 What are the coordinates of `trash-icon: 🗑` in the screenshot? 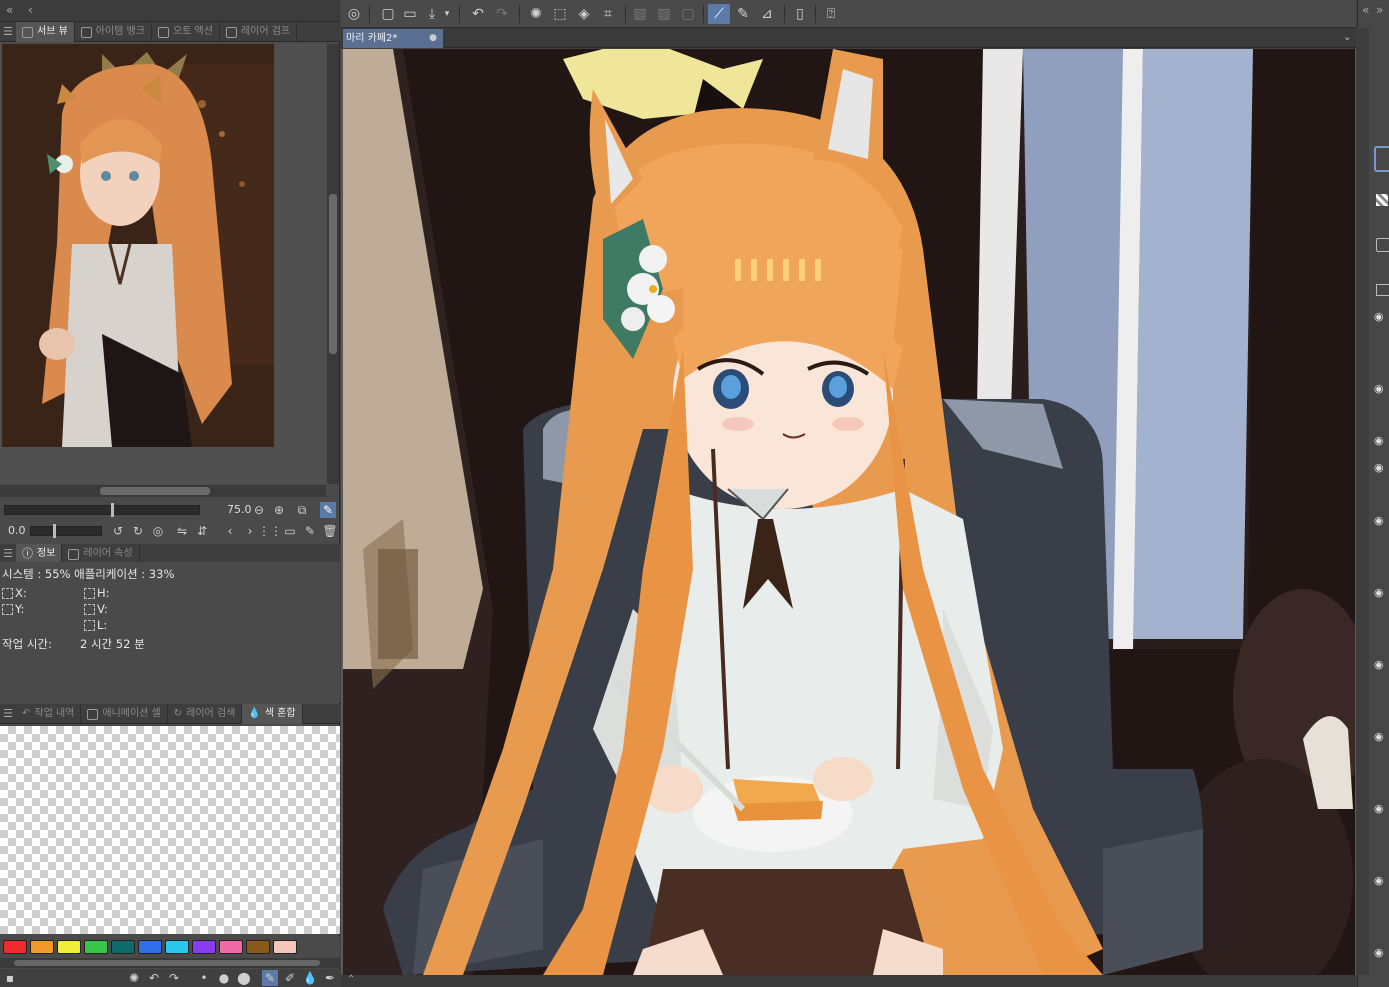 It's located at (330, 531).